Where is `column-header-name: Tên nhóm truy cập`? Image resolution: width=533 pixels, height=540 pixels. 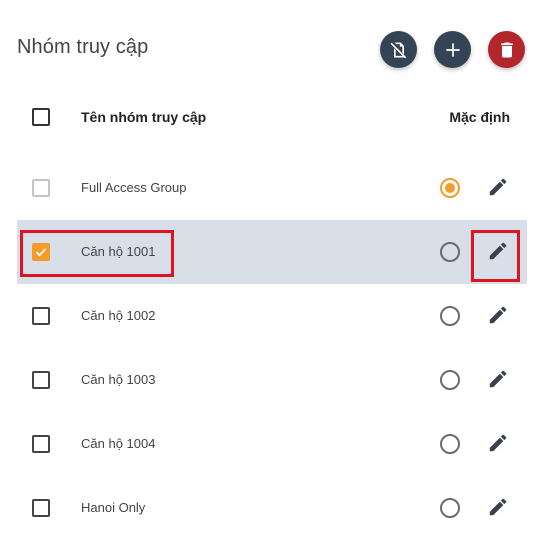
column-header-name: Tên nhóm truy cập is located at coordinates (144, 117).